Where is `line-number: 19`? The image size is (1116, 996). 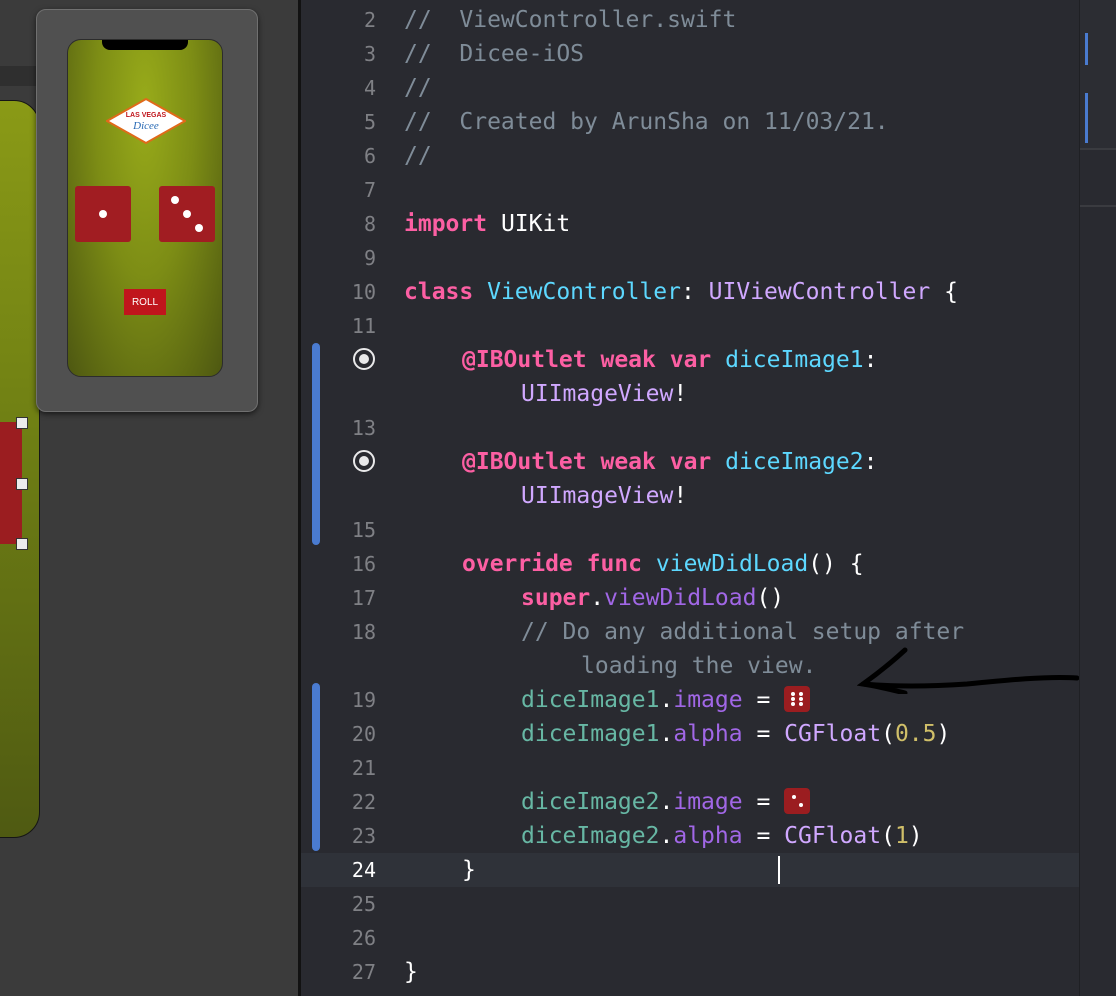
line-number: 19 is located at coordinates (363, 700).